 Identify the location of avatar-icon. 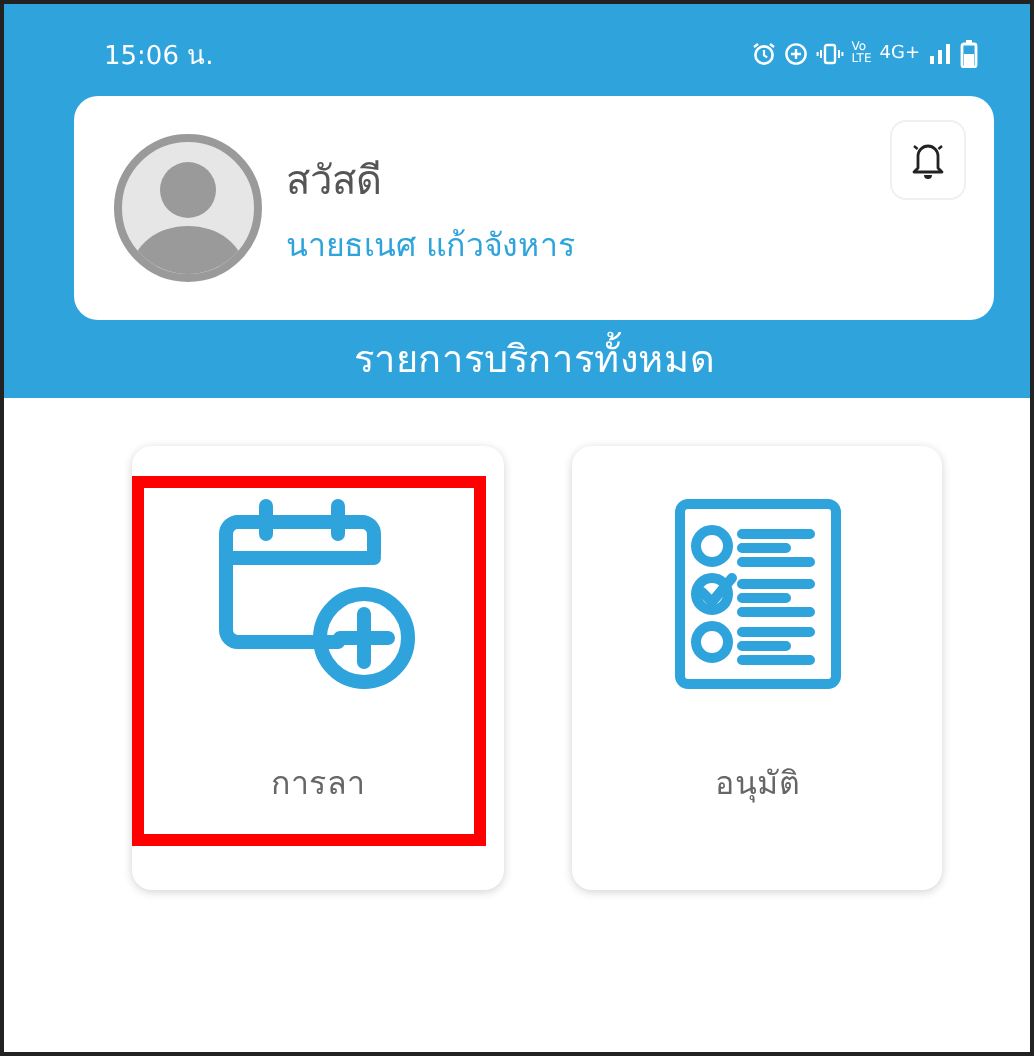
(188, 208).